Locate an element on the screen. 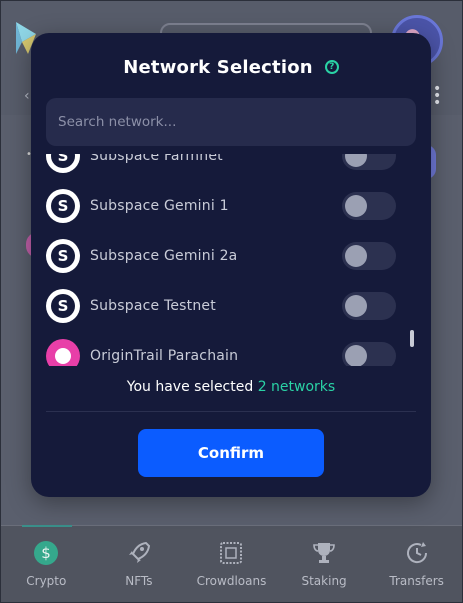  network-name: Subspace Testnet is located at coordinates (153, 306).